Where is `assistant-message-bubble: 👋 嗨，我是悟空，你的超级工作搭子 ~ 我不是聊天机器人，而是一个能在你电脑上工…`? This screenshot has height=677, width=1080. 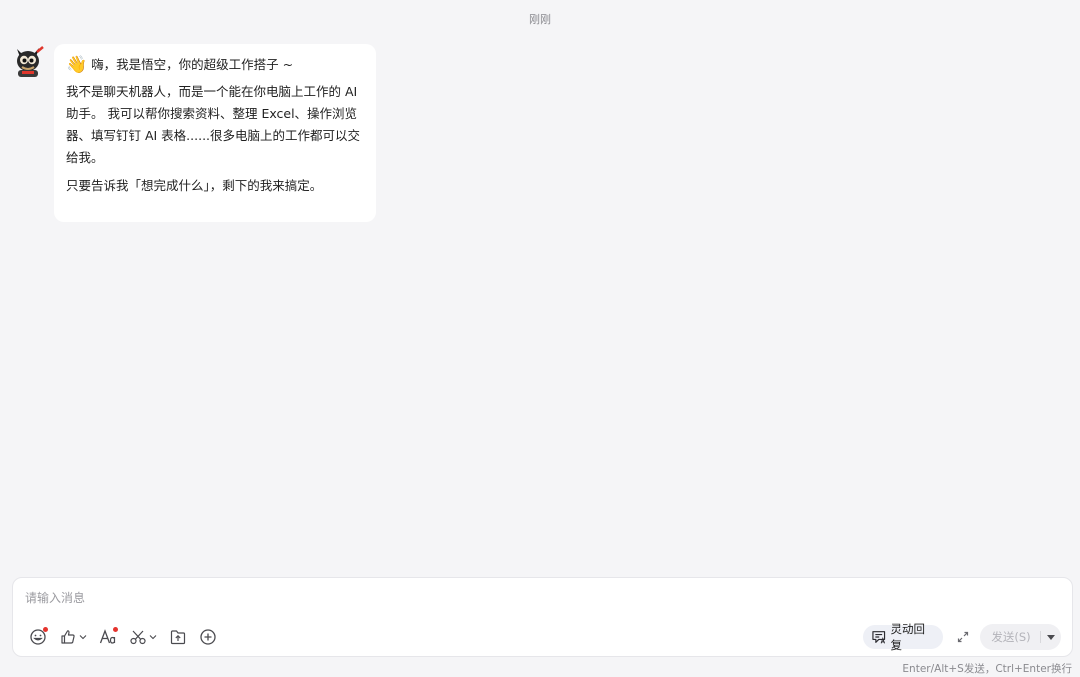 assistant-message-bubble: 👋 嗨，我是悟空，你的超级工作搭子 ~ 我不是聊天机器人，而是一个能在你电脑上工… is located at coordinates (215, 133).